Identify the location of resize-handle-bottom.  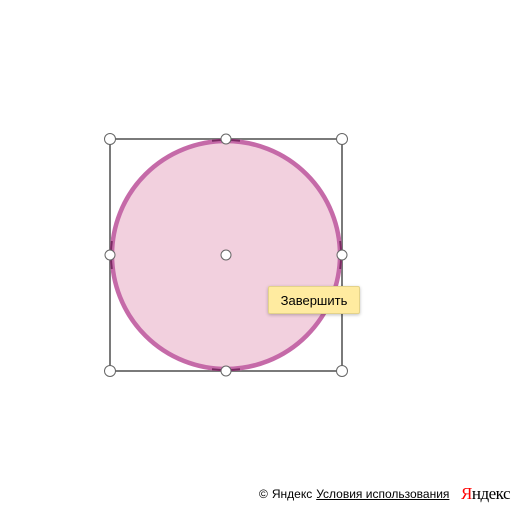
(226, 371).